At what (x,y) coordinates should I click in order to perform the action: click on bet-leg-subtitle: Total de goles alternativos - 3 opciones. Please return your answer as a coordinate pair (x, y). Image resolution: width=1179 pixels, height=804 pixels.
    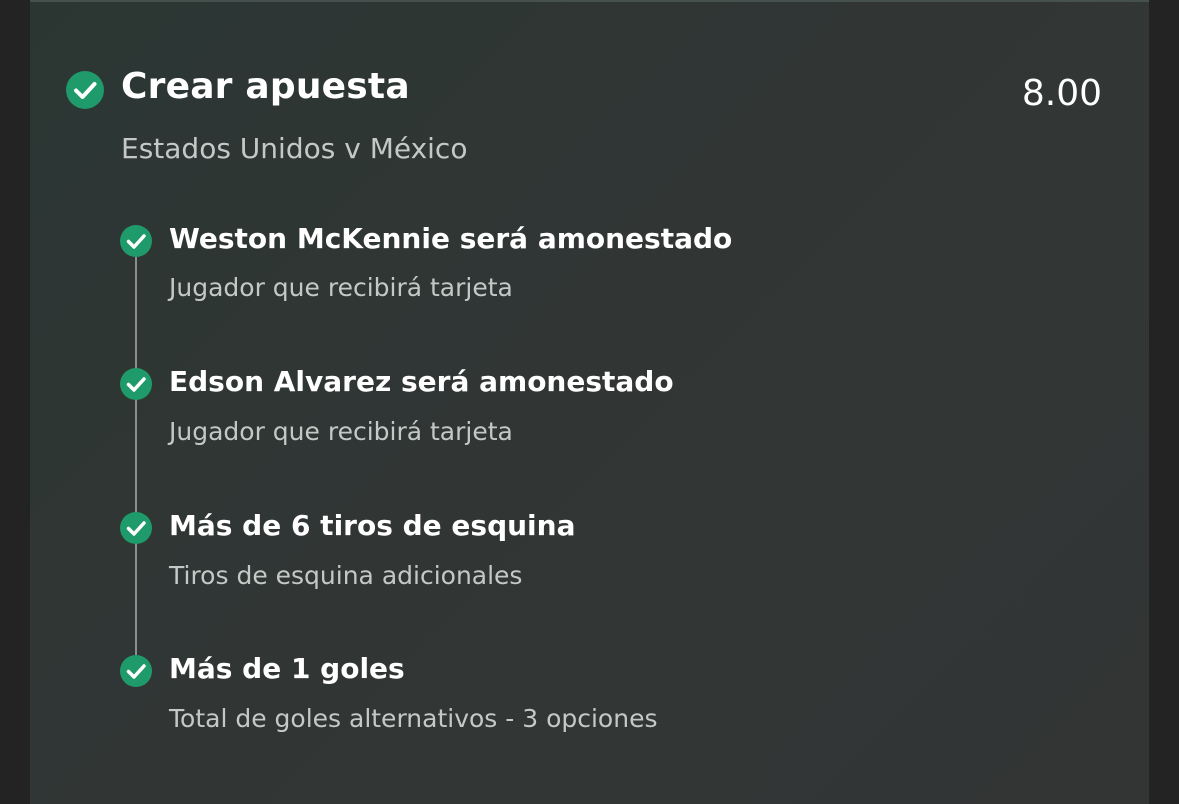
    Looking at the image, I should click on (413, 718).